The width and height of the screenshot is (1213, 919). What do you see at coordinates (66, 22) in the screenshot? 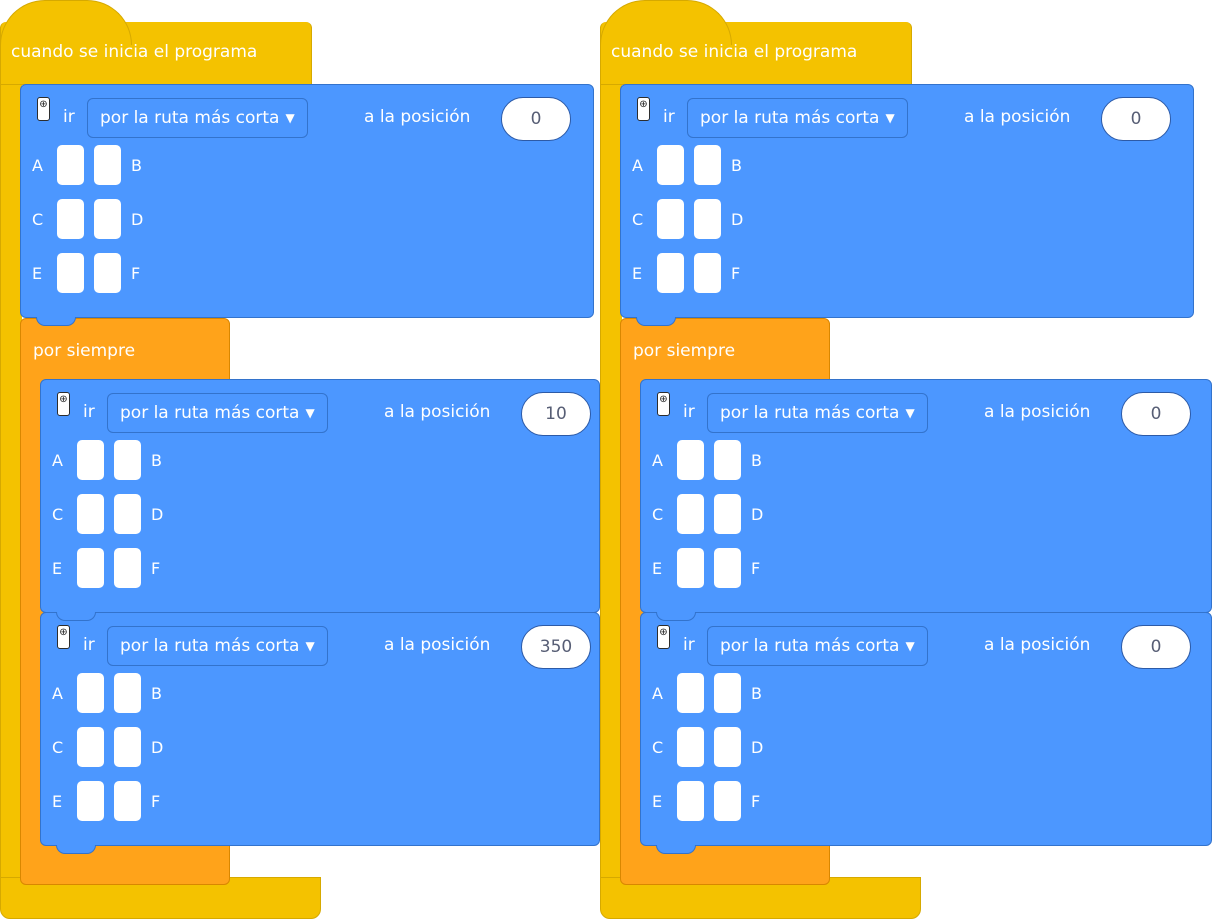
I see `hat-dome` at bounding box center [66, 22].